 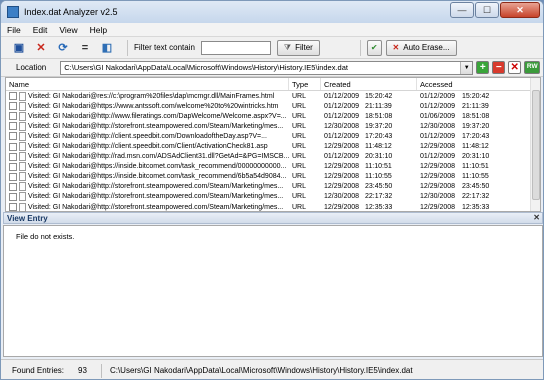 I want to click on close-icon: ✕, so click(x=536, y=217).